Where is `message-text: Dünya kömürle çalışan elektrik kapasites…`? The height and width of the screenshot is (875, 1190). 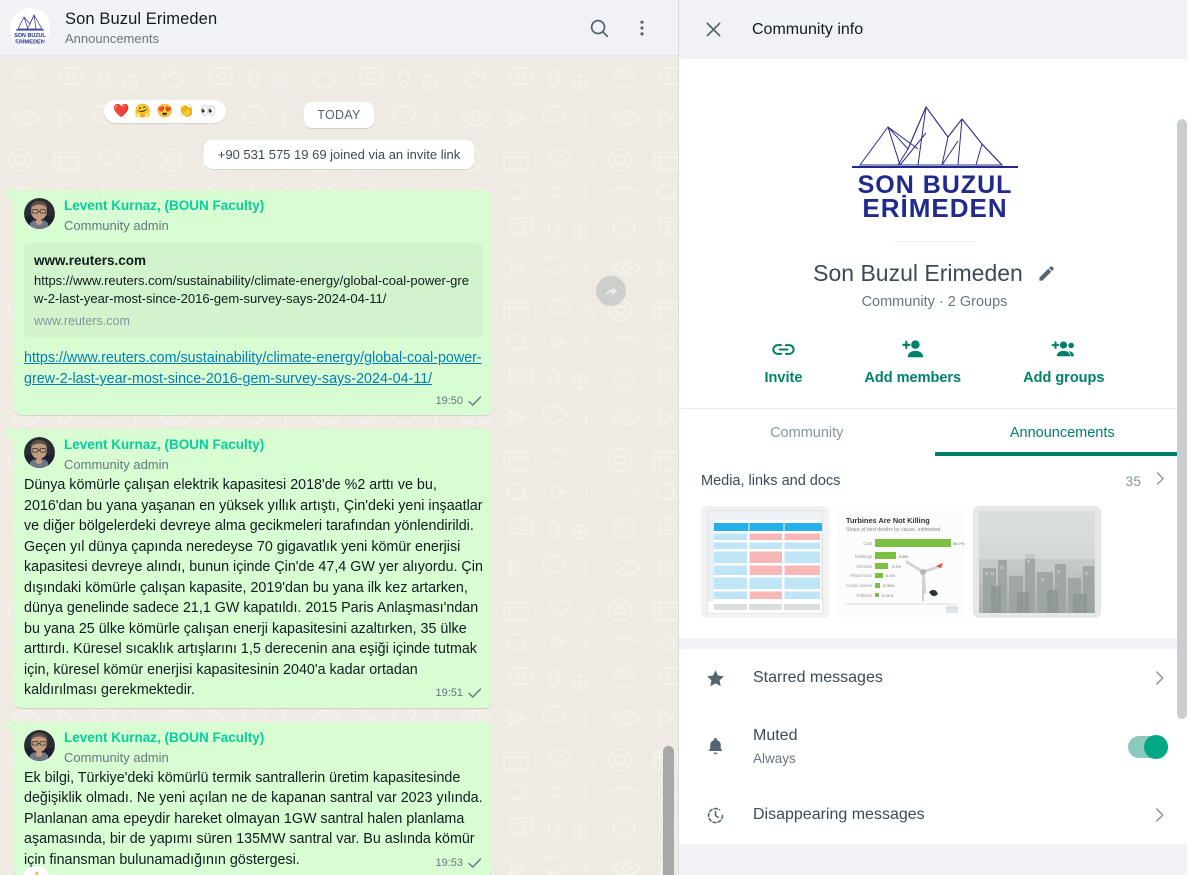
message-text: Dünya kömürle çalışan elektrik kapasites… is located at coordinates (255, 587).